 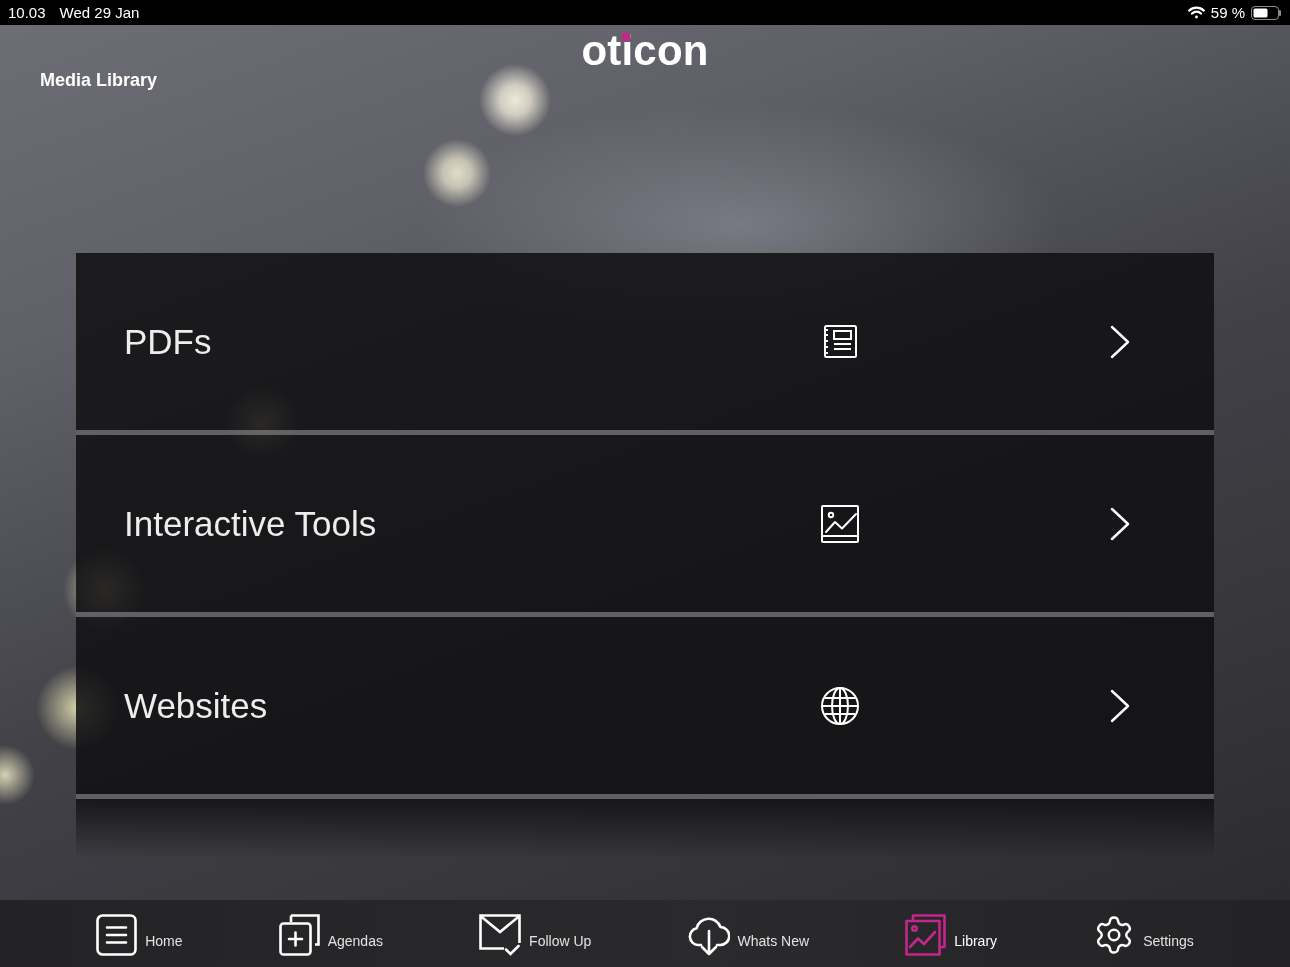 I want to click on globe-icon, so click(x=840, y=705).